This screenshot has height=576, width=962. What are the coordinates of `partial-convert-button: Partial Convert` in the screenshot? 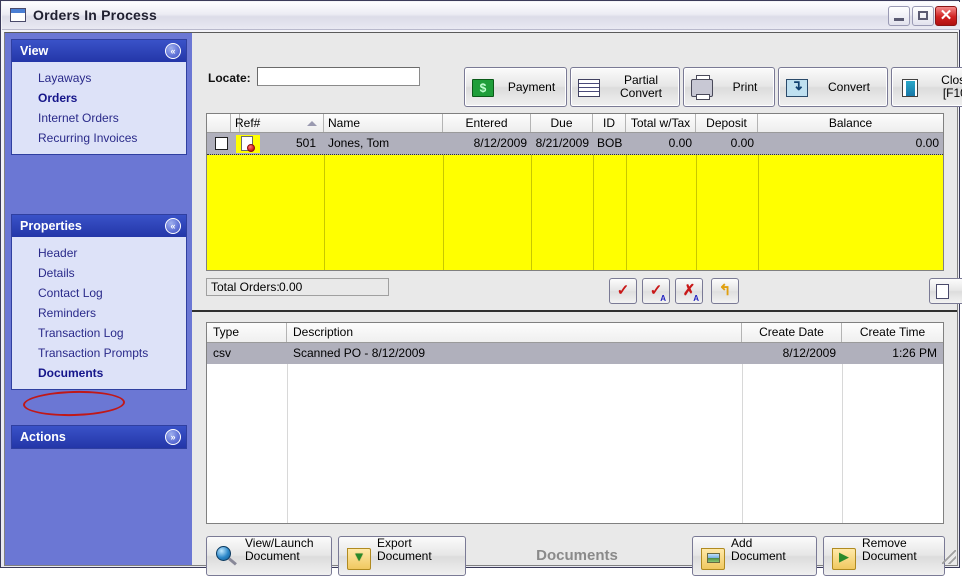 It's located at (625, 87).